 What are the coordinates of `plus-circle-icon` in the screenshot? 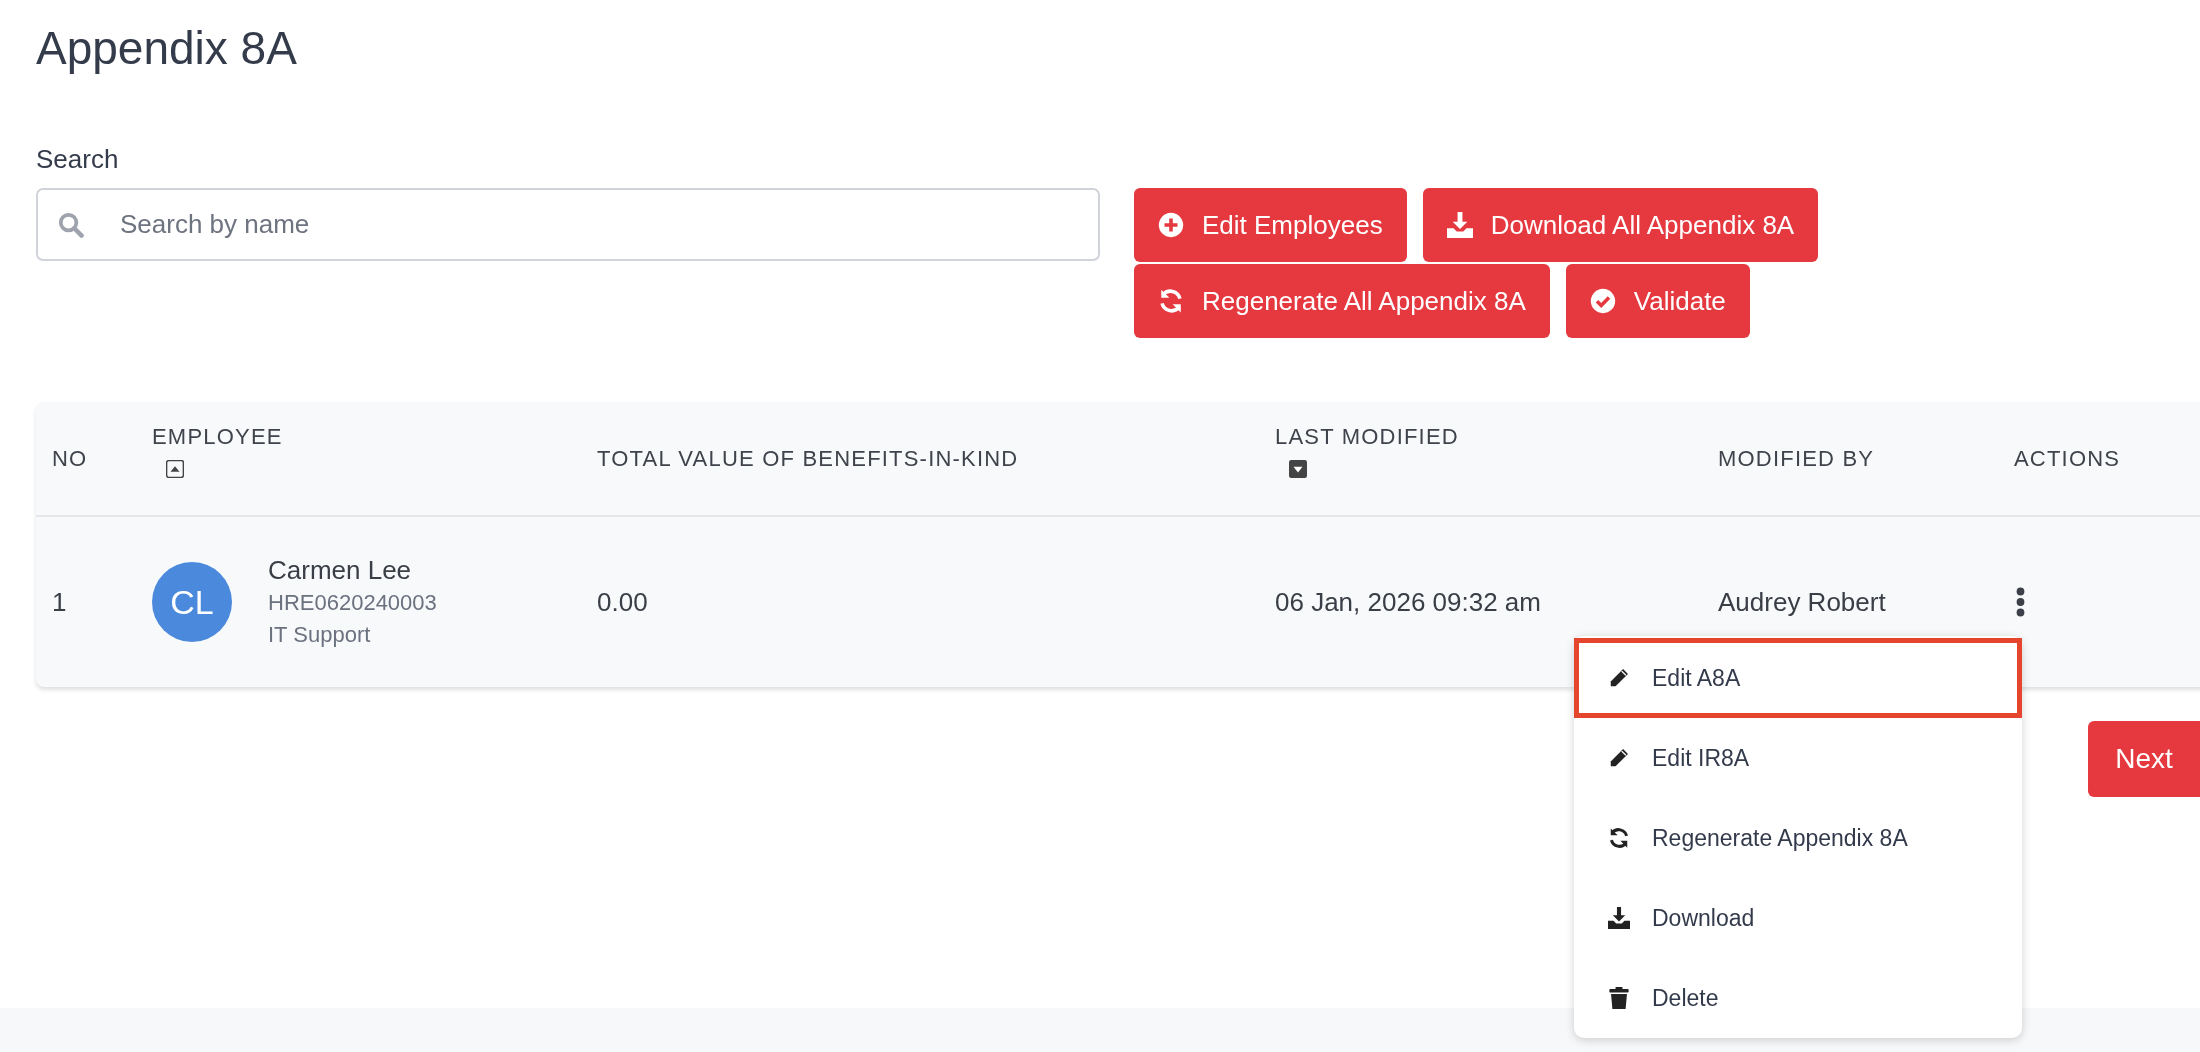 It's located at (1171, 225).